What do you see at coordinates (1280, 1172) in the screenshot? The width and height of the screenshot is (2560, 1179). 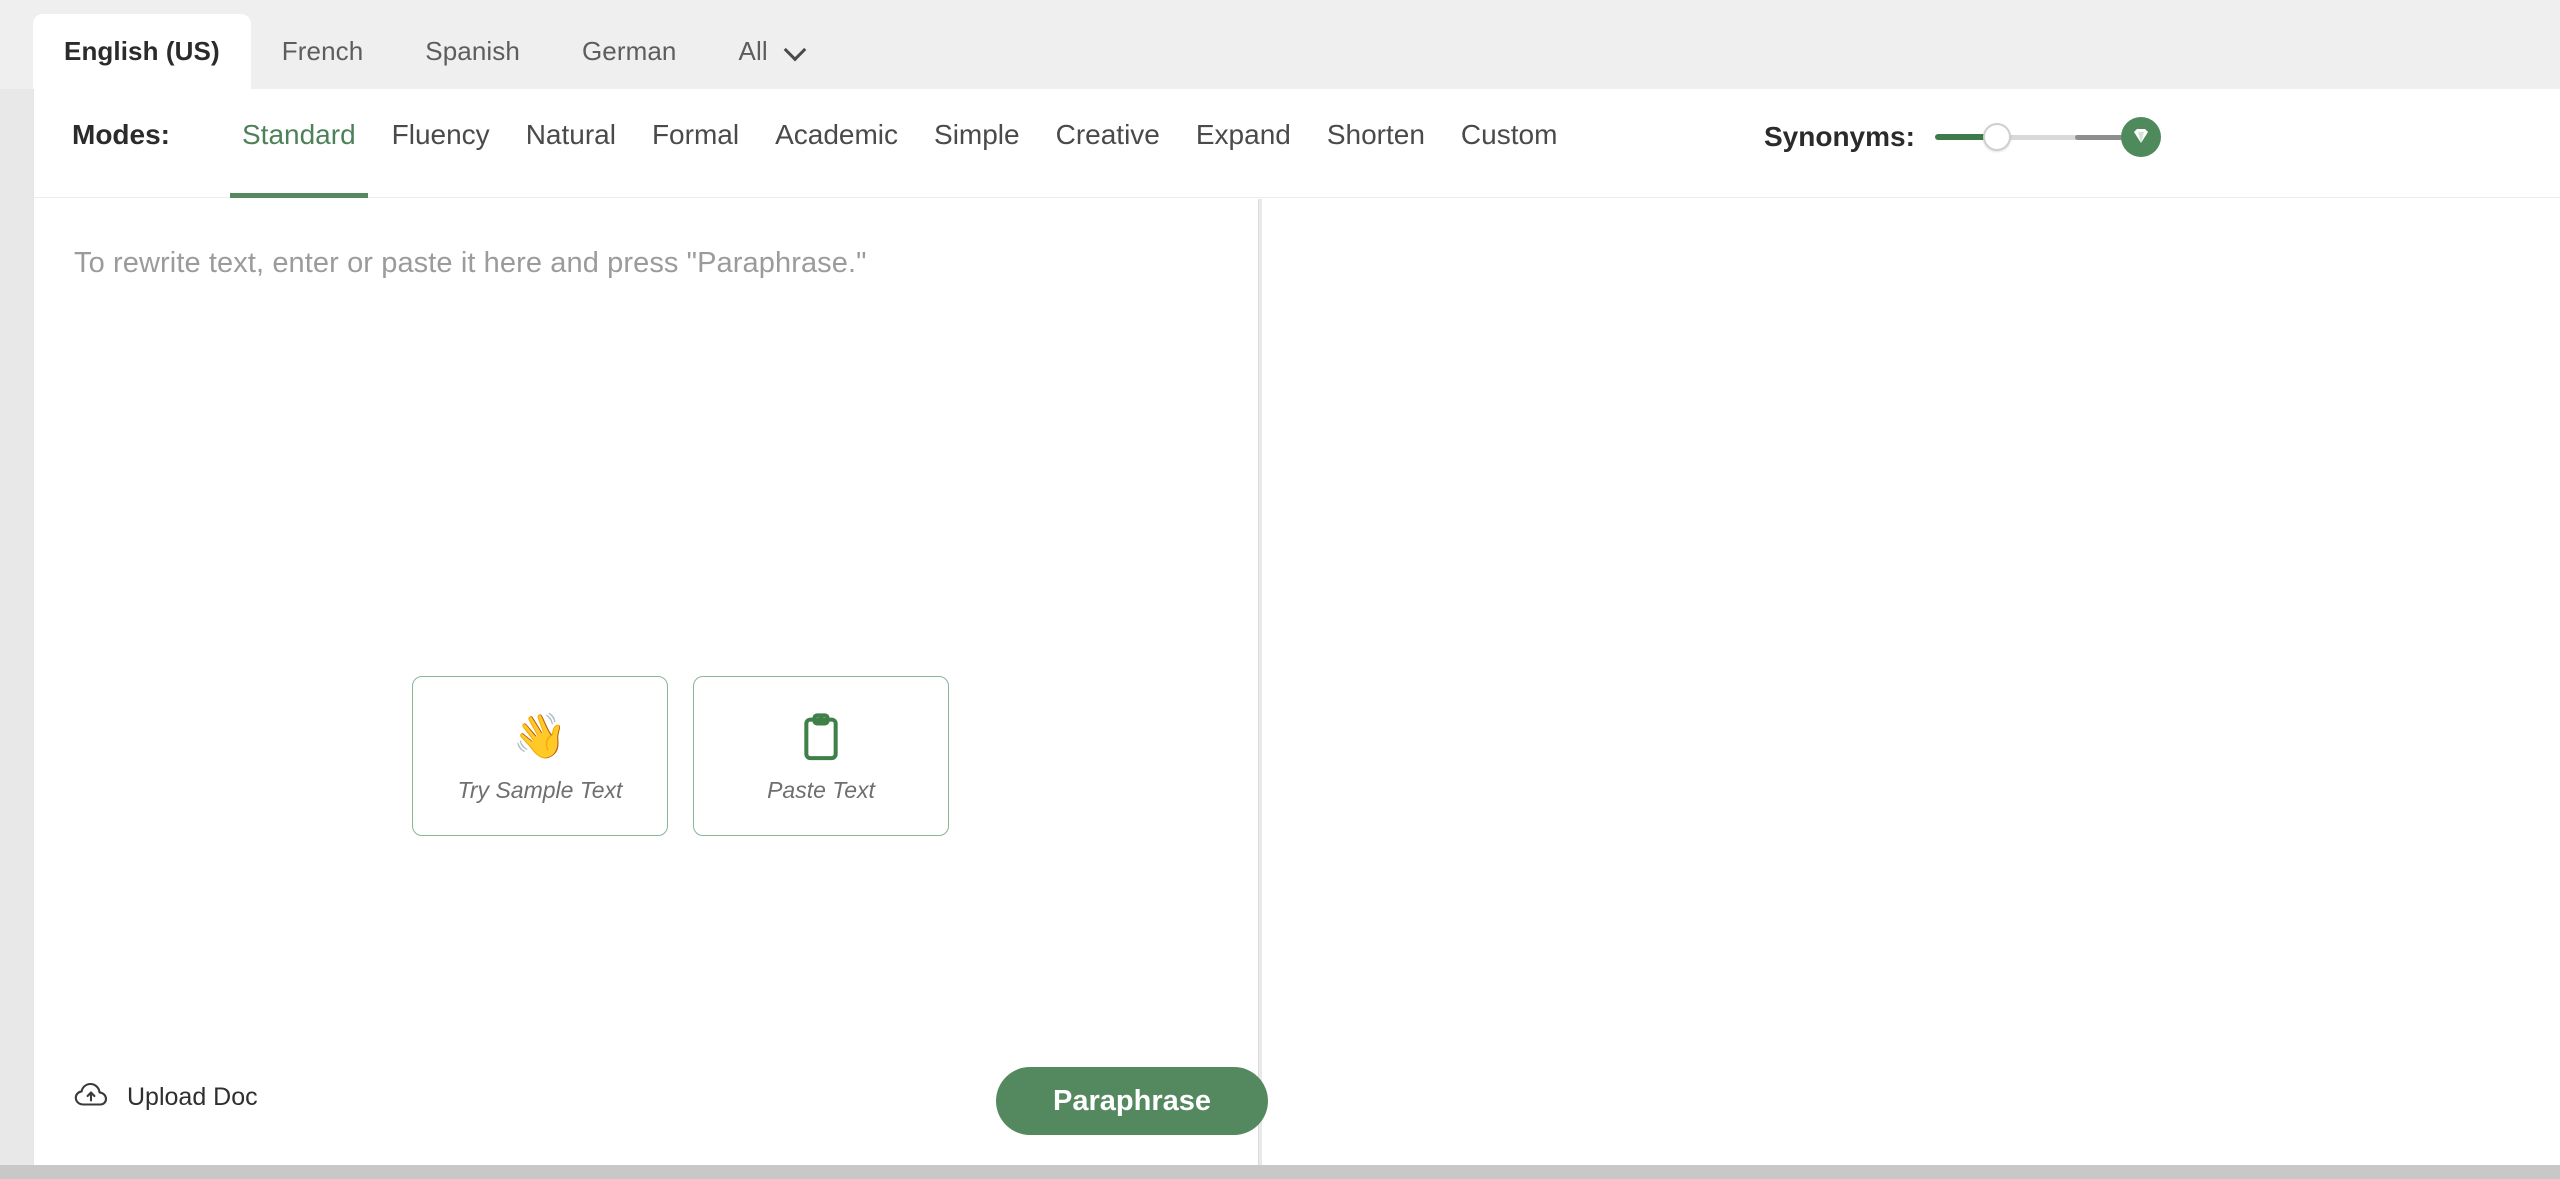 I see `window-bottom-strip` at bounding box center [1280, 1172].